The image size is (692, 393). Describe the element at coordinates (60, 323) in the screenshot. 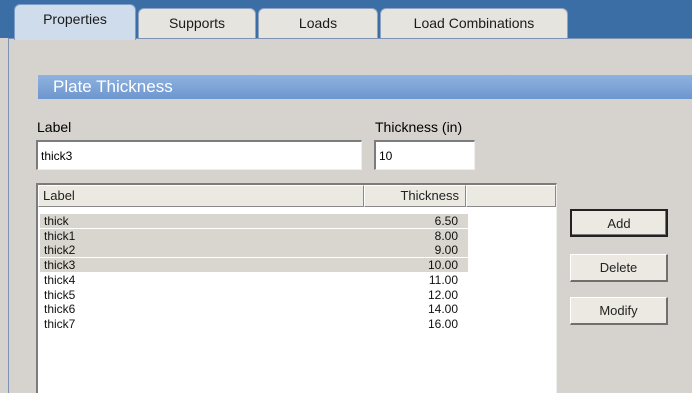

I see `row-label-cell: thick7` at that location.